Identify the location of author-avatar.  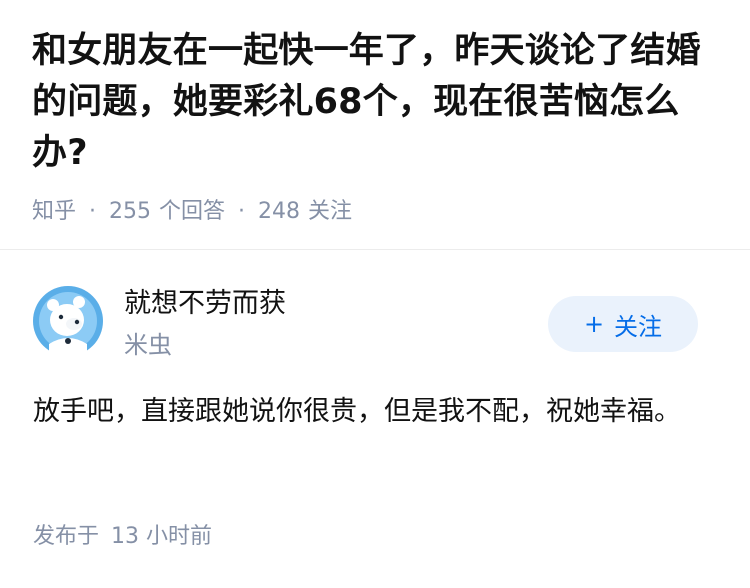
(68, 321).